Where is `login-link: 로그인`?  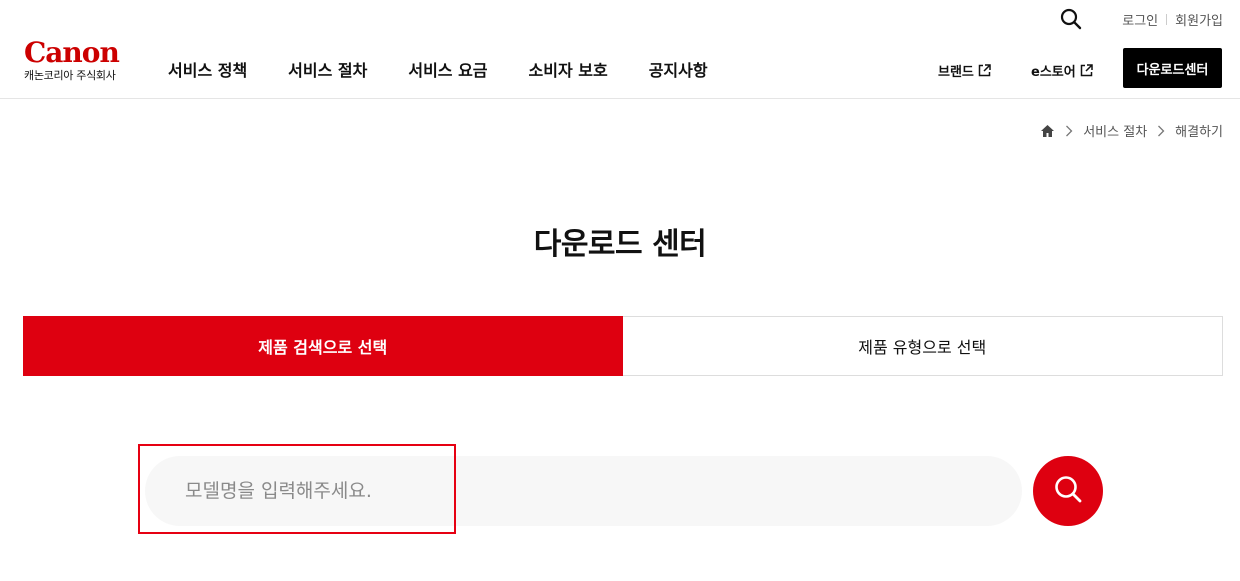
login-link: 로그인 is located at coordinates (1140, 19).